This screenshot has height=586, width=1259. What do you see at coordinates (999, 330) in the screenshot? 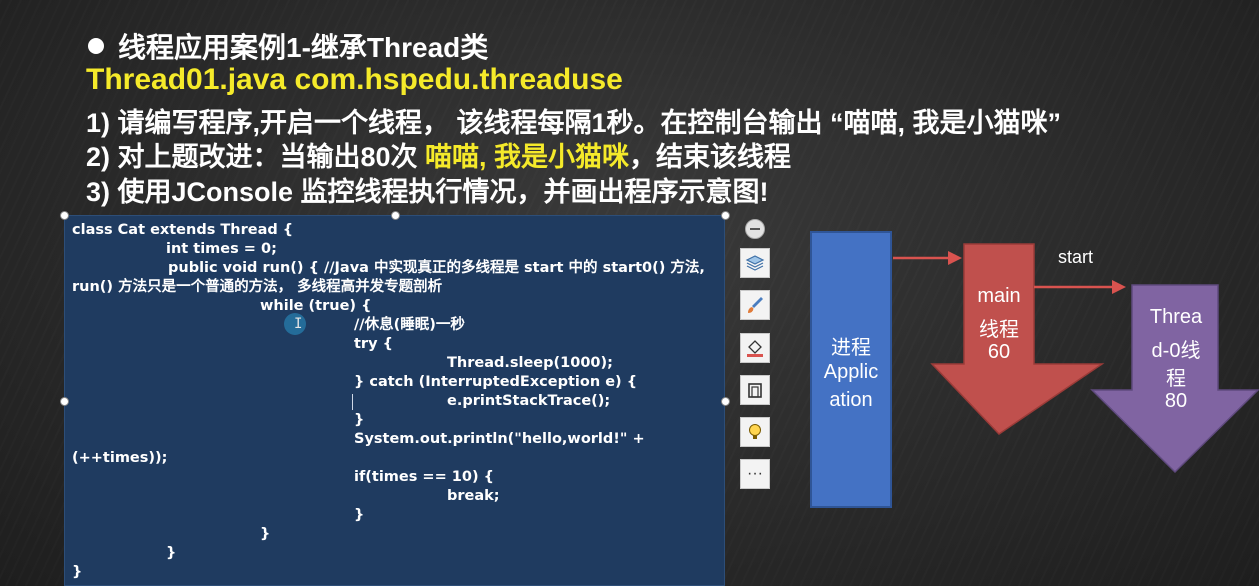
I see `main-label-2: 线程` at bounding box center [999, 330].